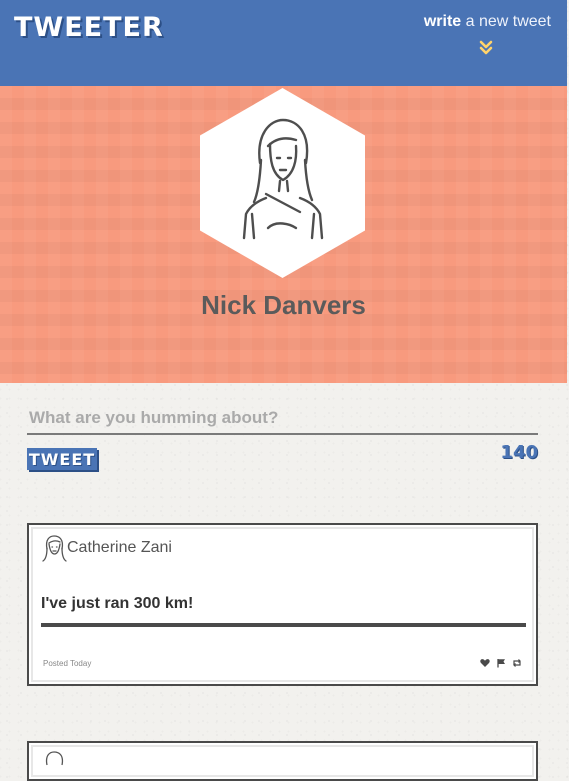  What do you see at coordinates (282, 183) in the screenshot?
I see `profile-avatar` at bounding box center [282, 183].